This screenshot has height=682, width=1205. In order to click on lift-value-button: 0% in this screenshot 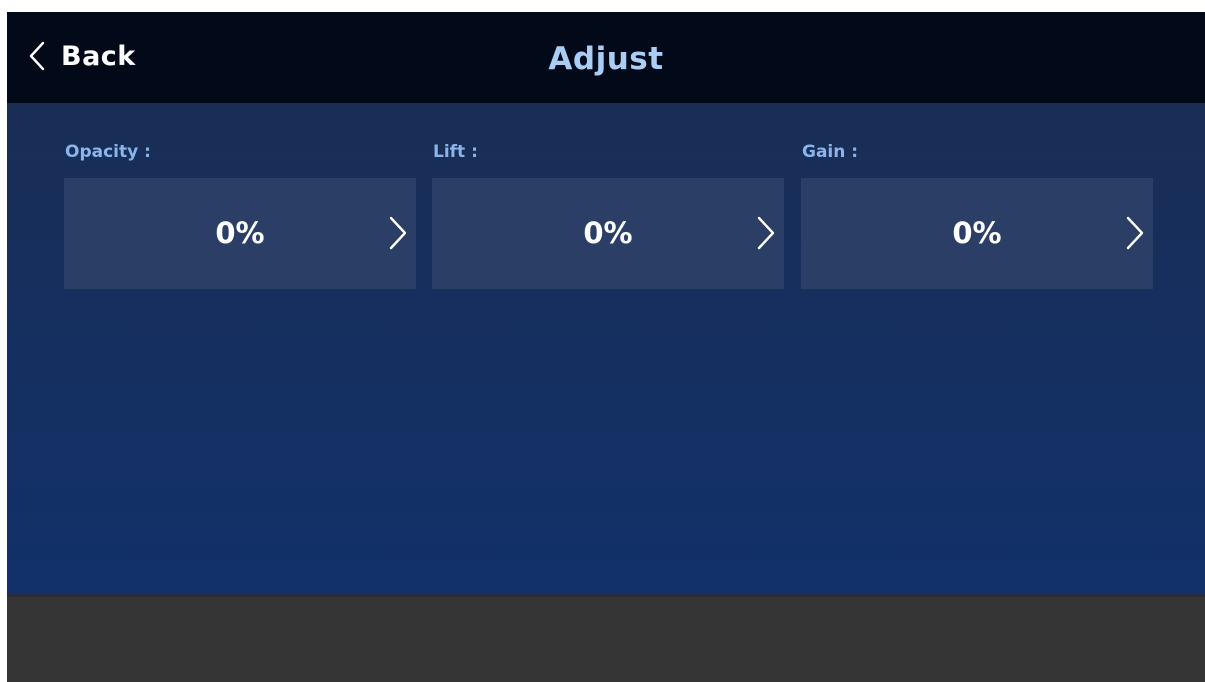, I will do `click(608, 233)`.